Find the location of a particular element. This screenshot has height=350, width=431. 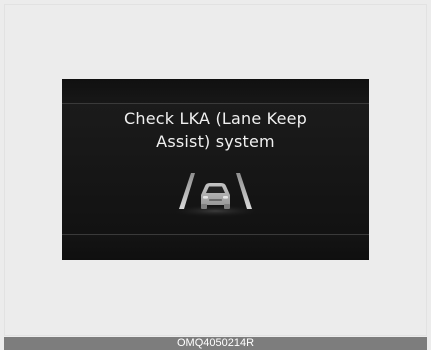

display-bottom-band is located at coordinates (215, 247).